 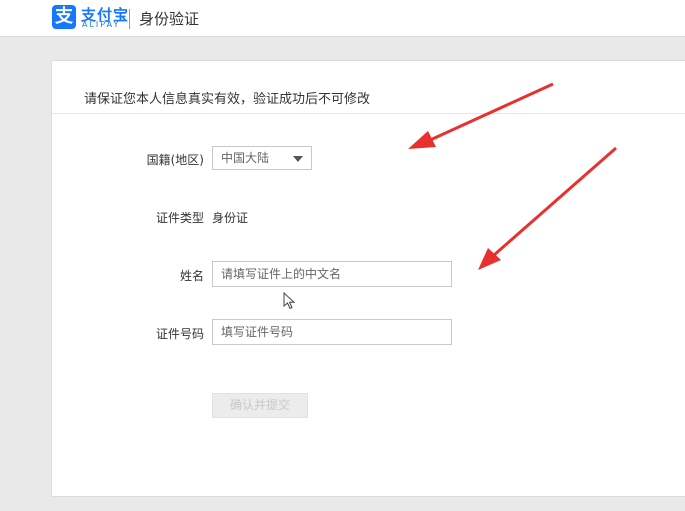 What do you see at coordinates (179, 218) in the screenshot?
I see `id-type-label: 证件类型` at bounding box center [179, 218].